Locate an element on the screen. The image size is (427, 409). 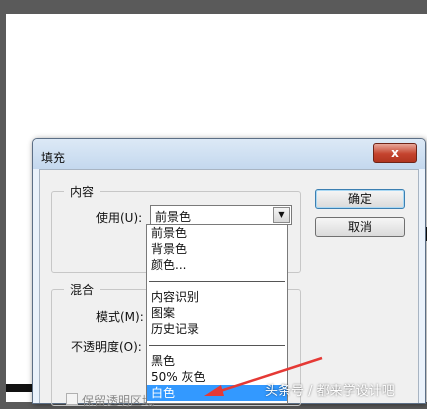
watermark-text: 头条号 / 都来学设计吧 is located at coordinates (330, 391).